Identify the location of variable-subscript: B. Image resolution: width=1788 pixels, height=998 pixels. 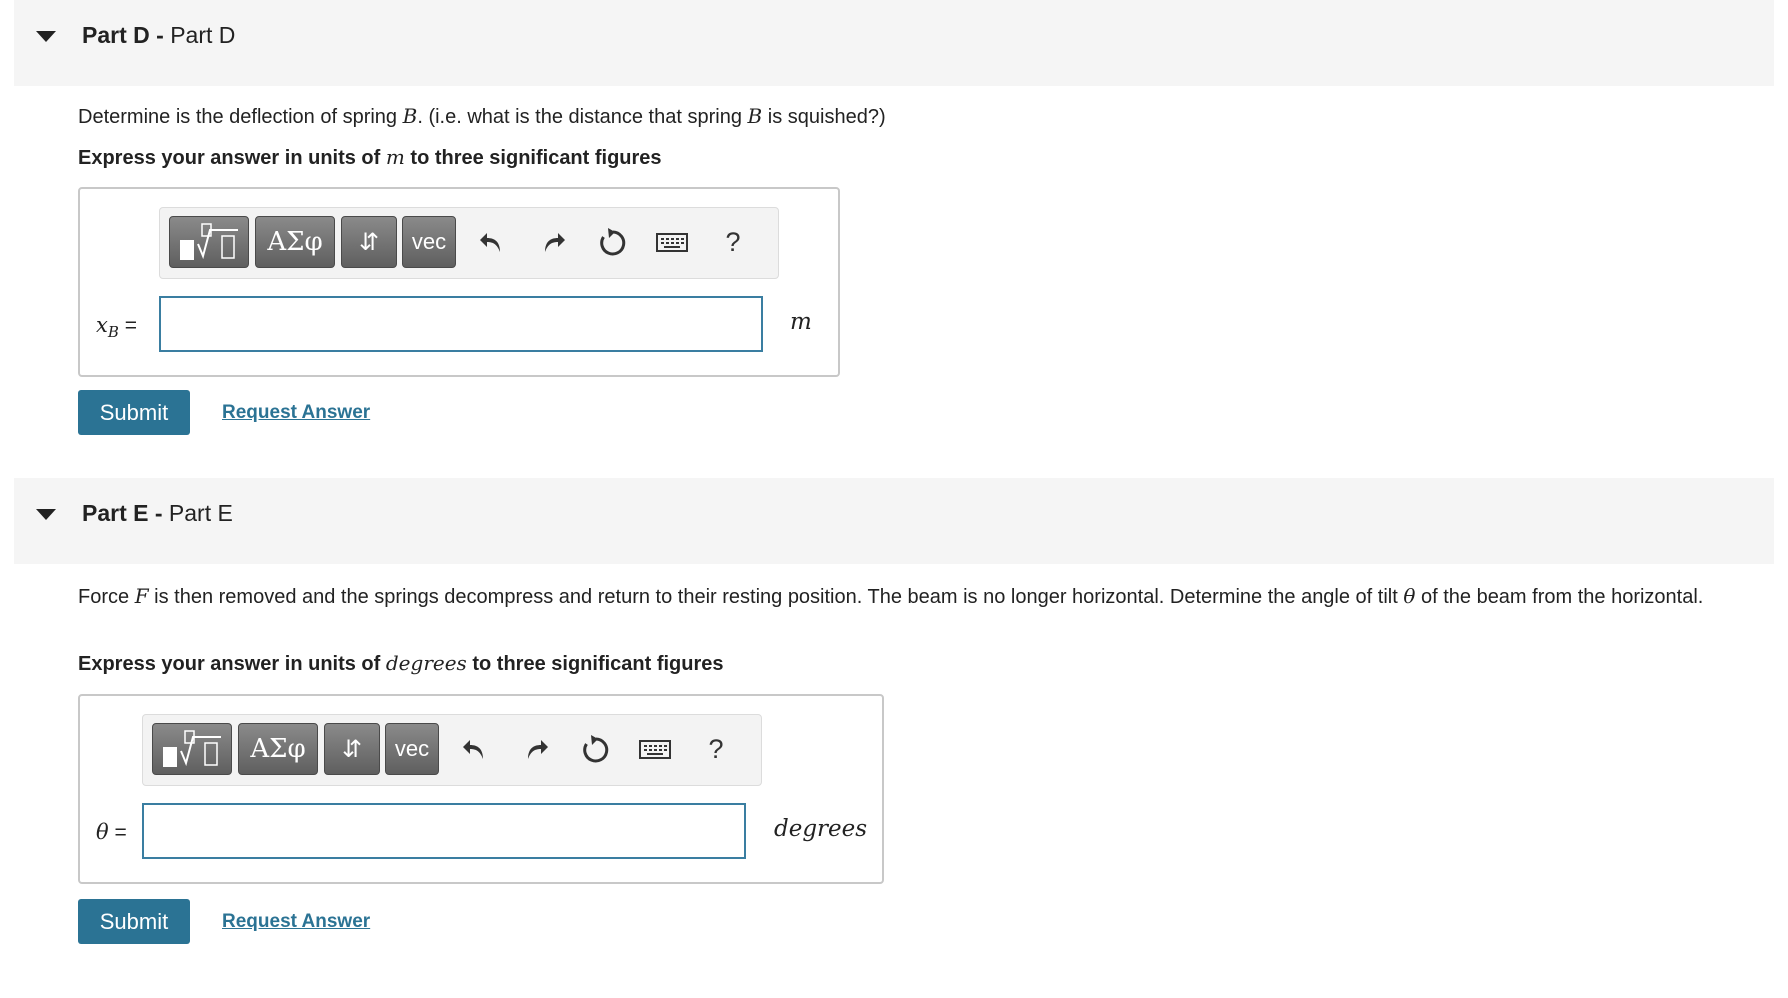
(113, 332).